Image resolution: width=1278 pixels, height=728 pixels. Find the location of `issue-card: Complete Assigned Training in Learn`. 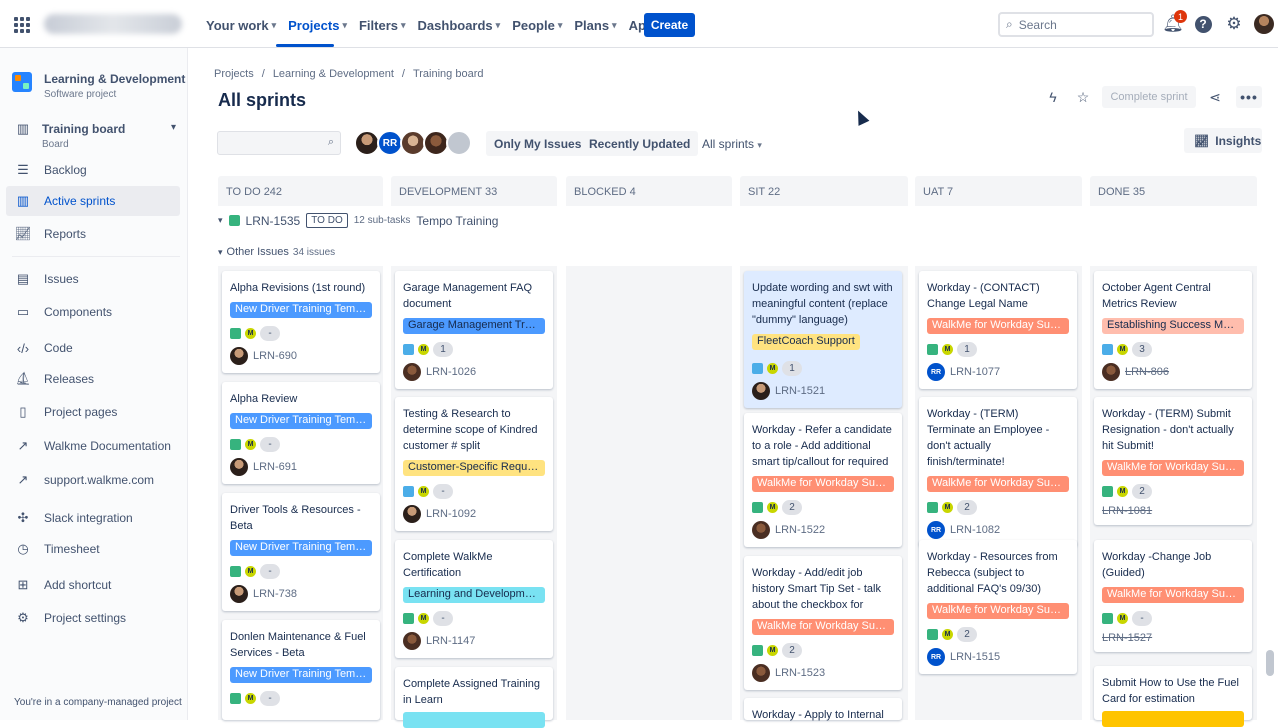

issue-card: Complete Assigned Training in Learn is located at coordinates (474, 697).